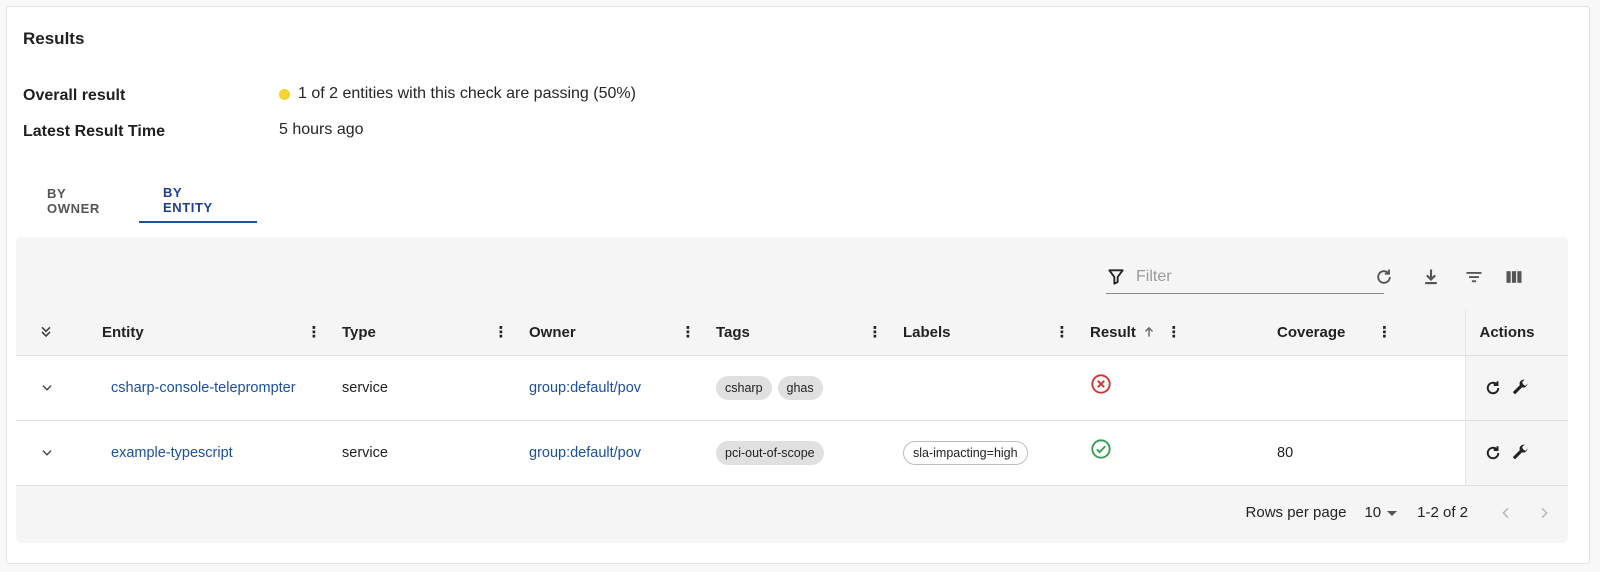 The image size is (1600, 572). Describe the element at coordinates (435, 332) in the screenshot. I see `column-header-type: Type ⋮` at that location.